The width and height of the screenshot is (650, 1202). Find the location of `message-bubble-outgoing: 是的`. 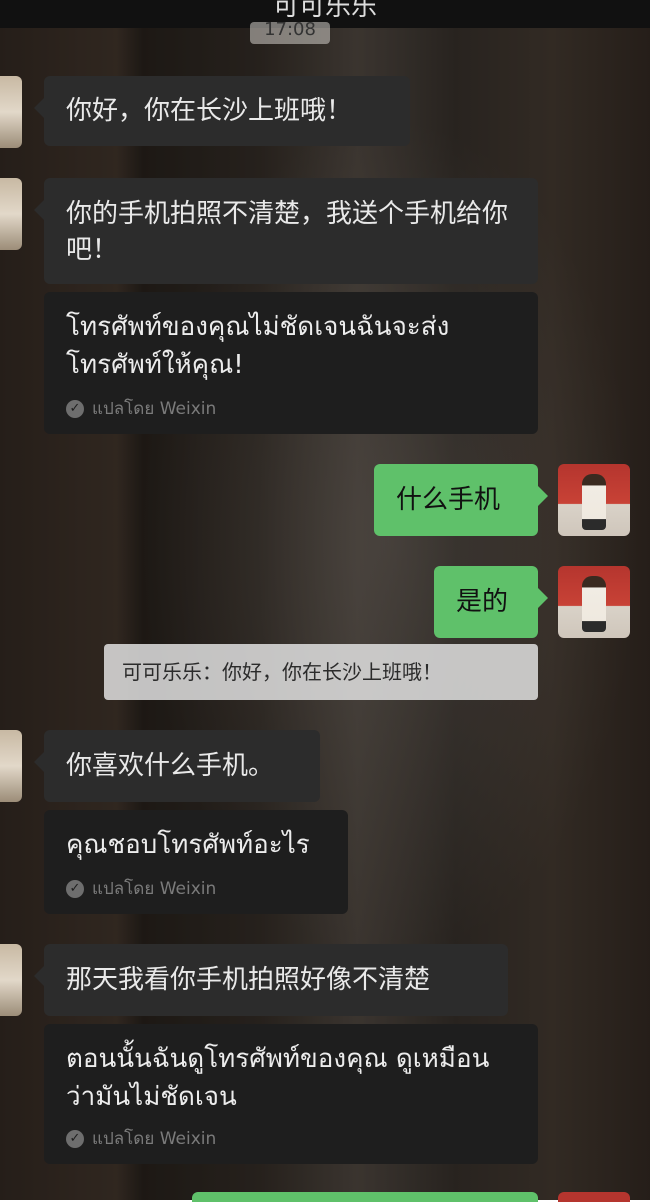

message-bubble-outgoing: 是的 is located at coordinates (491, 602).